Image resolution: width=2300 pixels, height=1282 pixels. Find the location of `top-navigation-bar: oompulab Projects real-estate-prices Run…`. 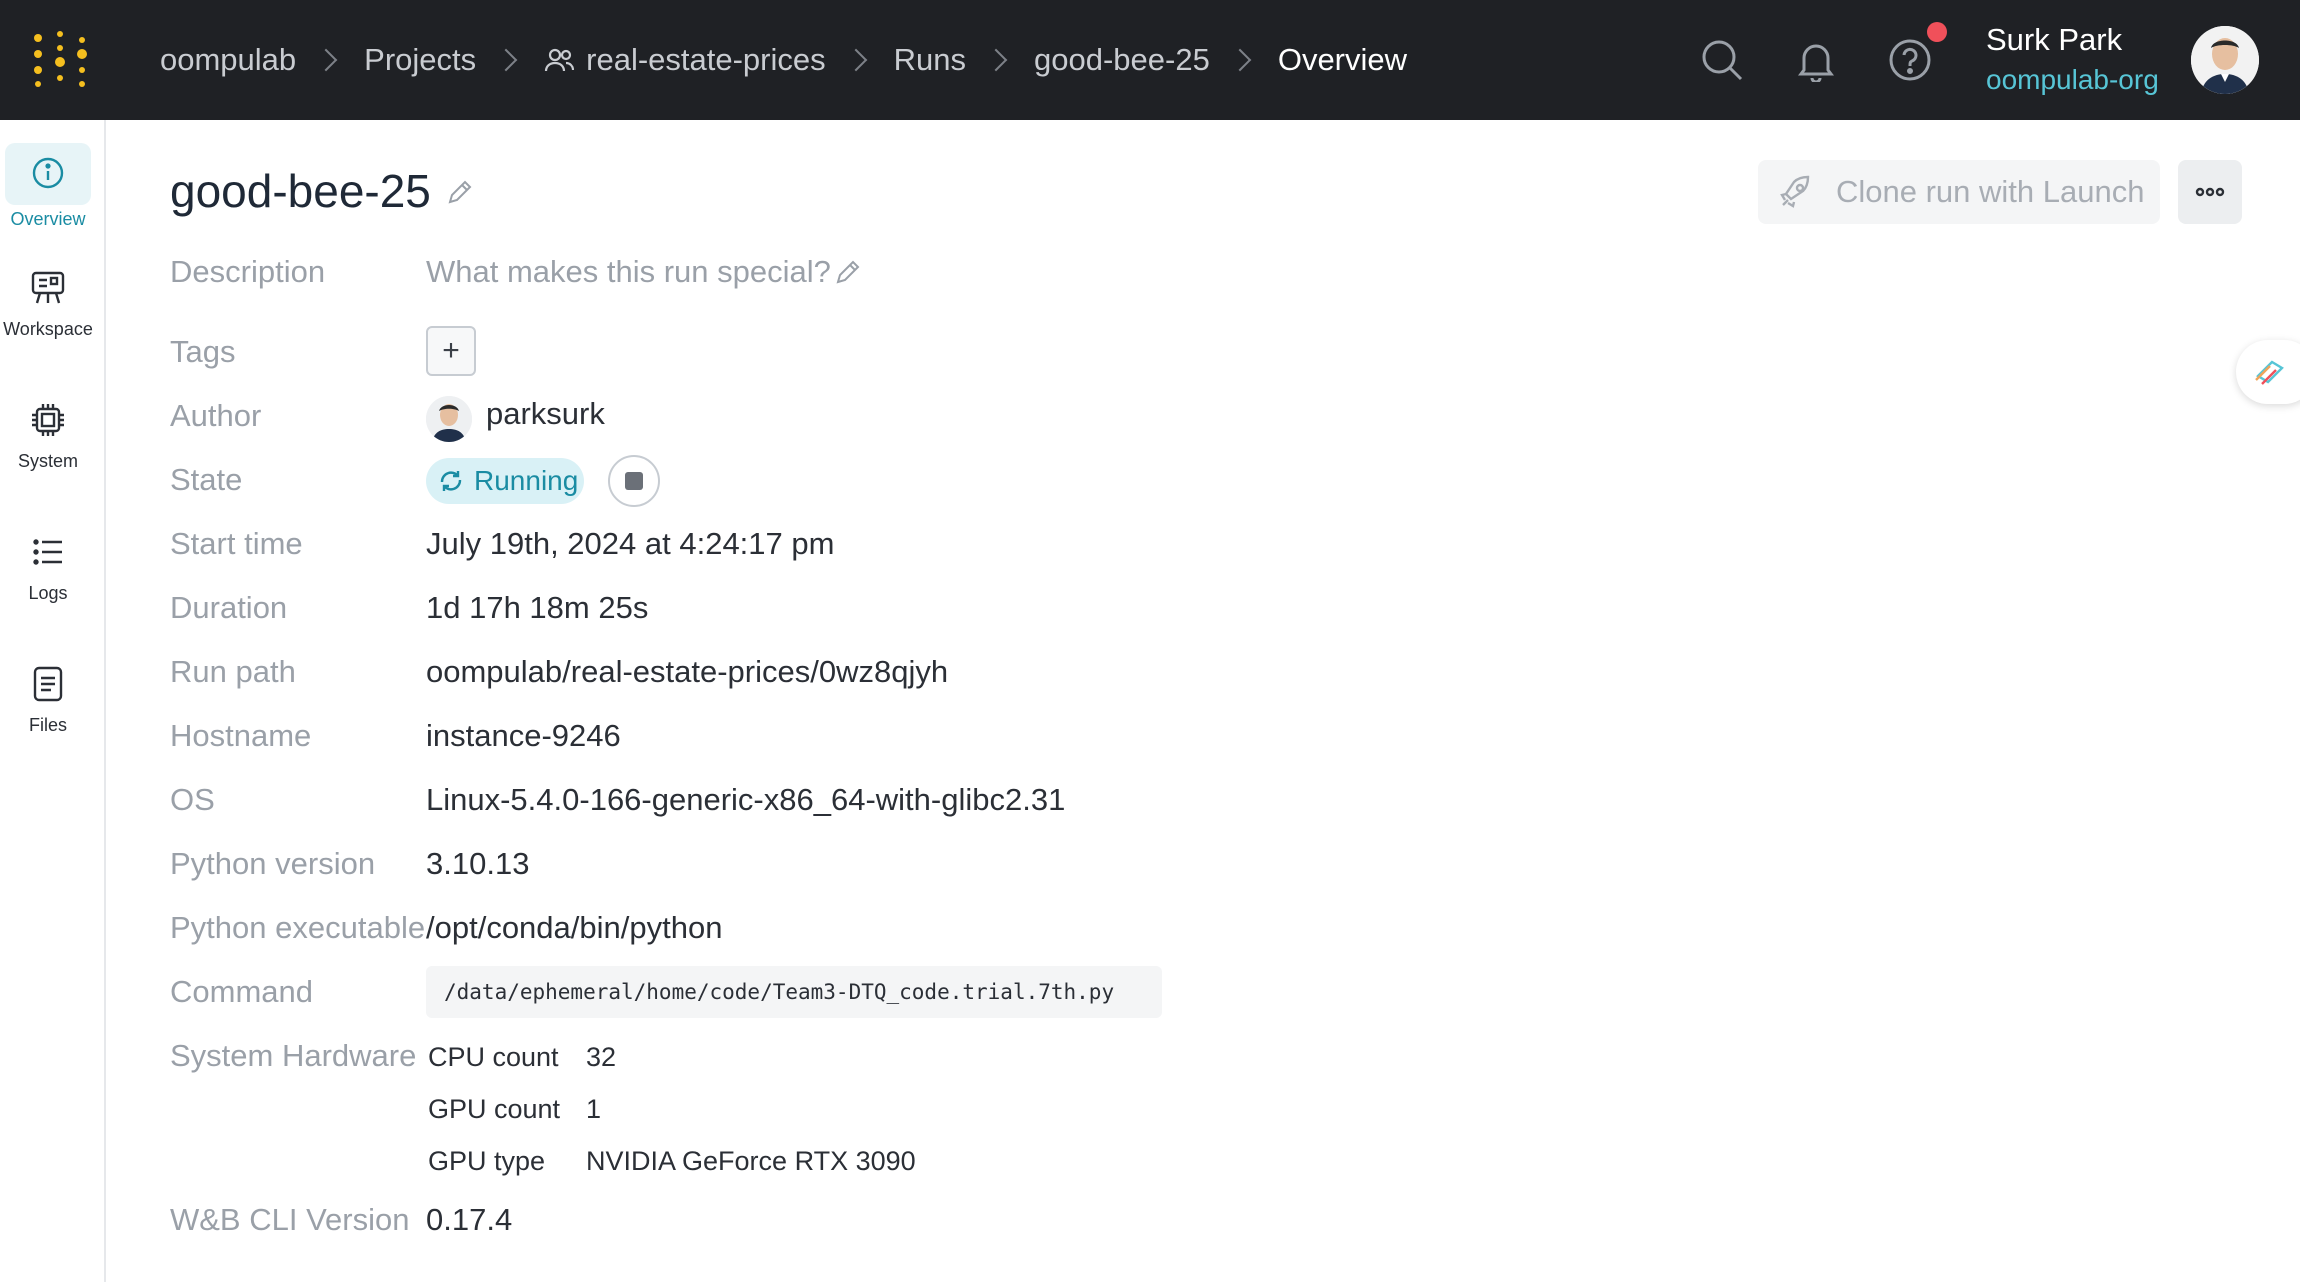

top-navigation-bar: oompulab Projects real-estate-prices Run… is located at coordinates (1150, 60).